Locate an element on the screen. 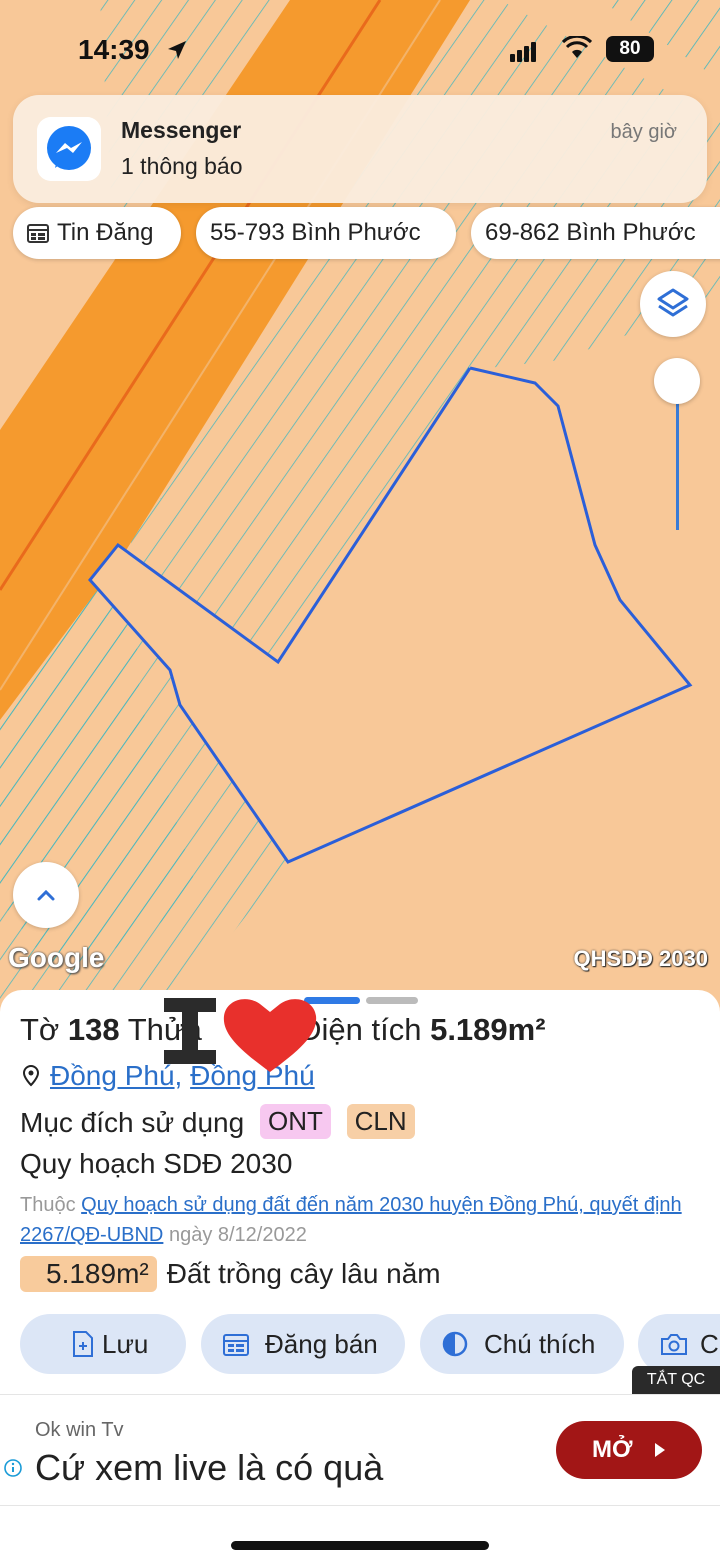 The height and width of the screenshot is (1563, 720). chip-tin-dang: Tin Đăng is located at coordinates (97, 233).